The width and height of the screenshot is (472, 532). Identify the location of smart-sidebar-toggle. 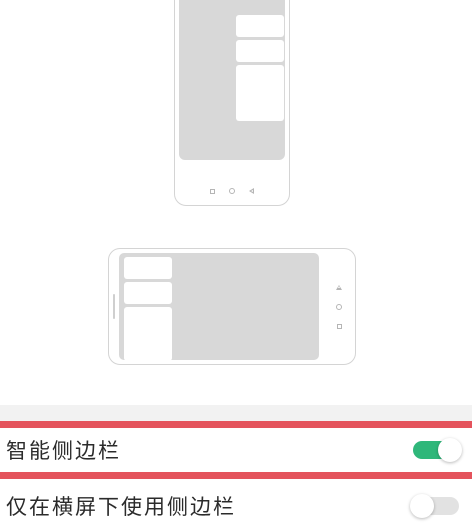
(436, 450).